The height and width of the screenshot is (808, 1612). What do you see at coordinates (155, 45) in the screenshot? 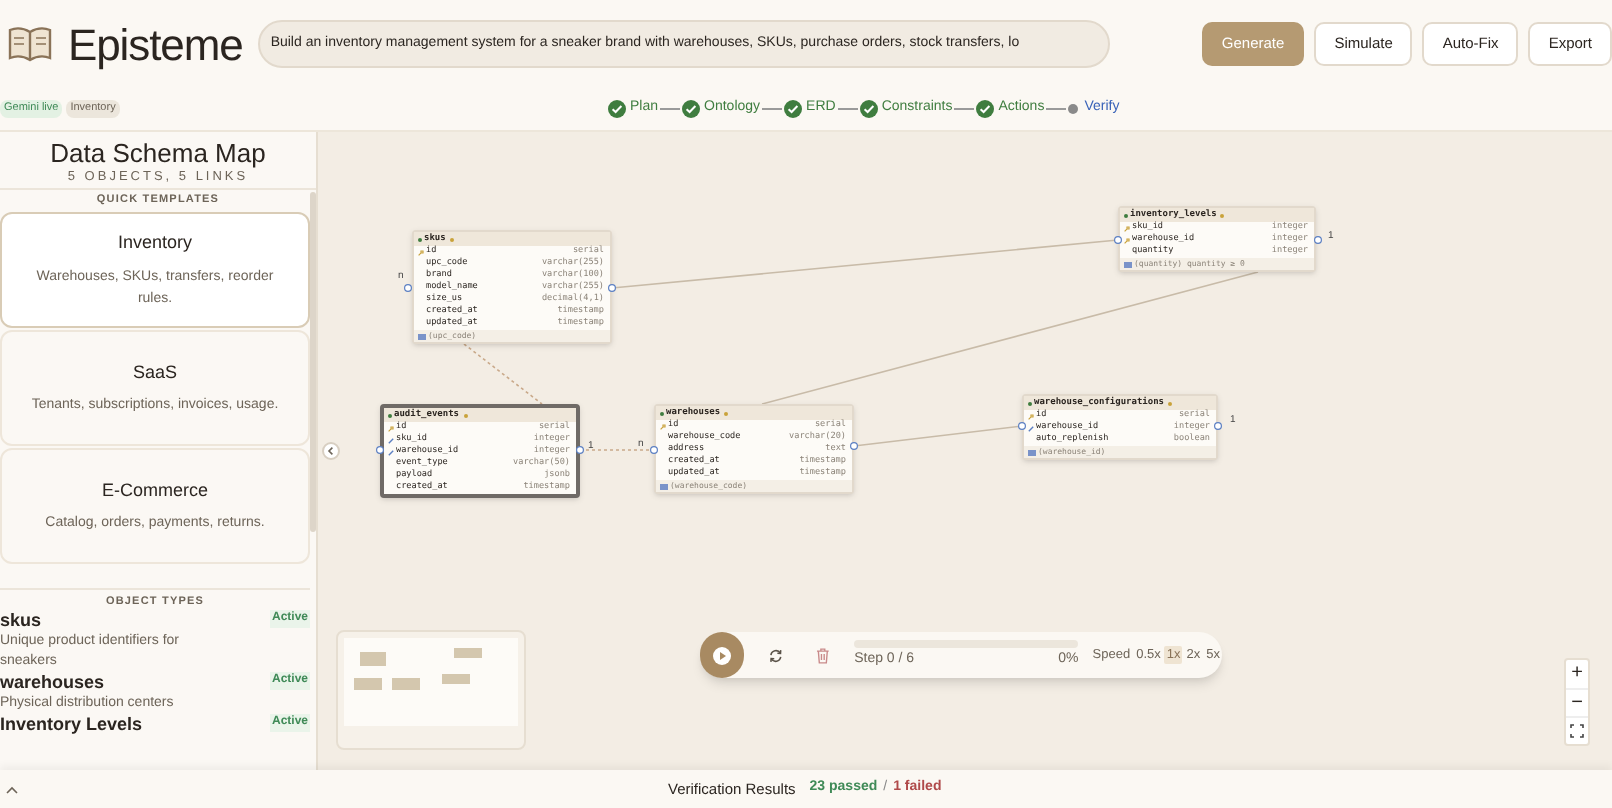
I see `app-title: Episteme` at bounding box center [155, 45].